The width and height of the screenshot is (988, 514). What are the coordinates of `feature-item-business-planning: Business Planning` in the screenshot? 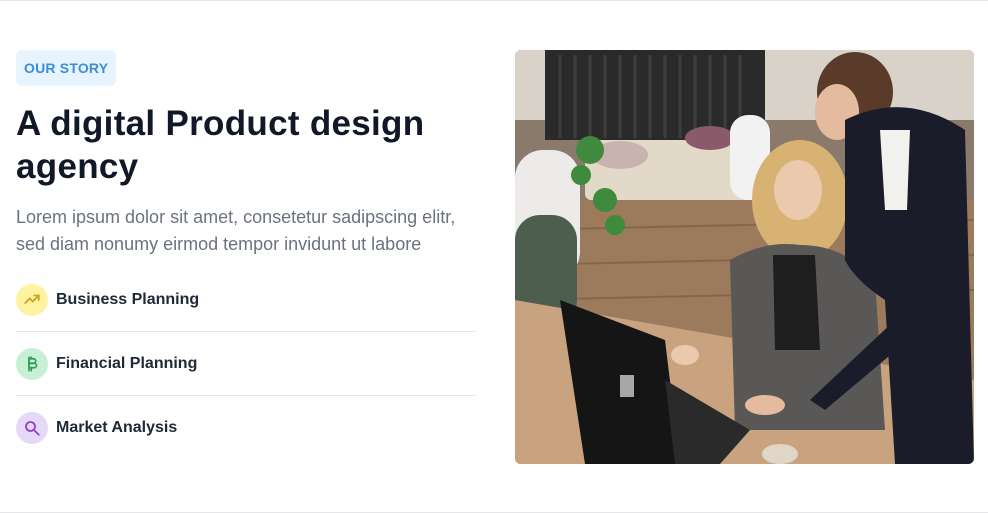 It's located at (246, 300).